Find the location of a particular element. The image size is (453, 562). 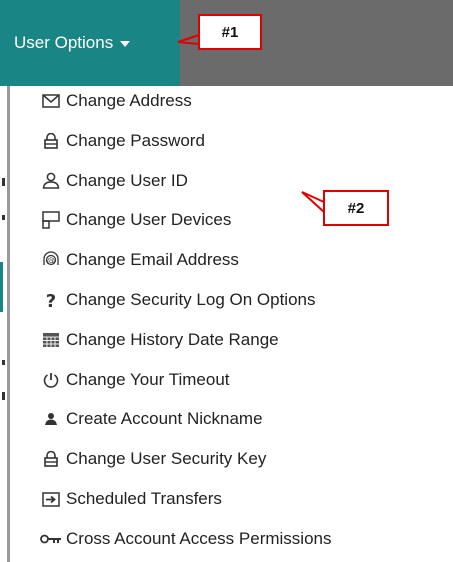

caret-down-icon is located at coordinates (125, 44).